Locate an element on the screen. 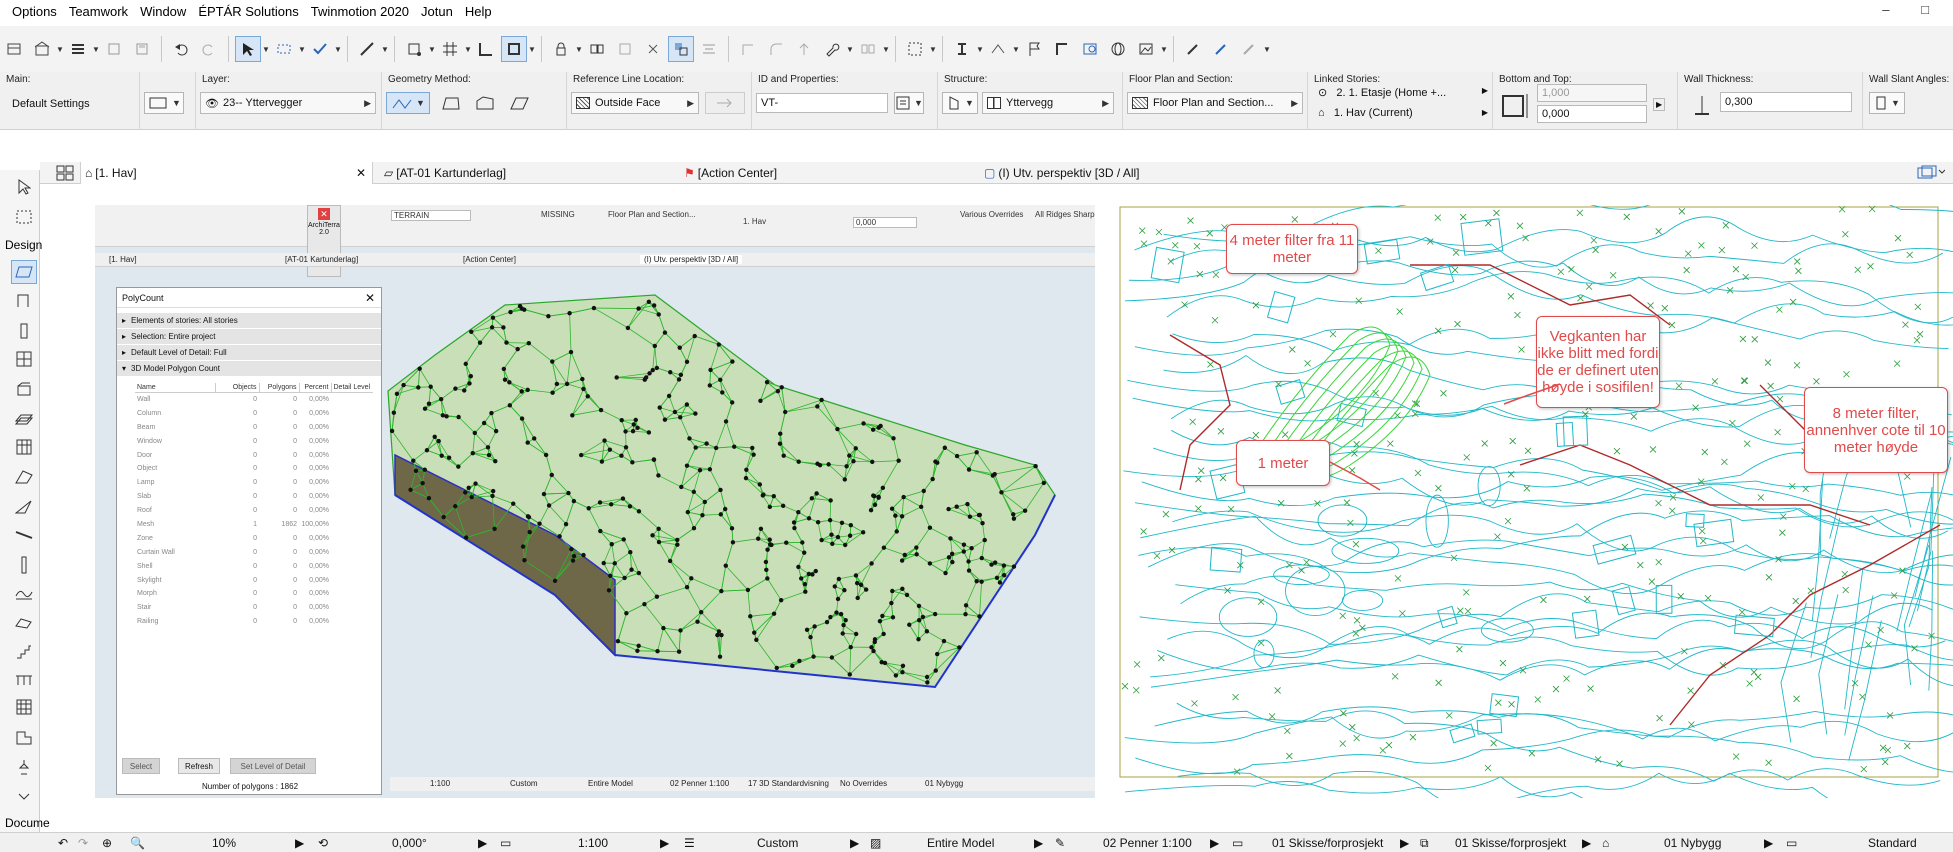 The width and height of the screenshot is (1953, 852). navigator-icon is located at coordinates (65, 174).